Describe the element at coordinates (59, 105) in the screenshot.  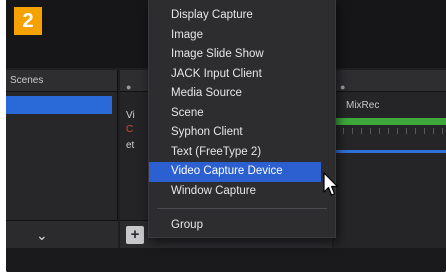
I see `scene-list-item-selected` at that location.